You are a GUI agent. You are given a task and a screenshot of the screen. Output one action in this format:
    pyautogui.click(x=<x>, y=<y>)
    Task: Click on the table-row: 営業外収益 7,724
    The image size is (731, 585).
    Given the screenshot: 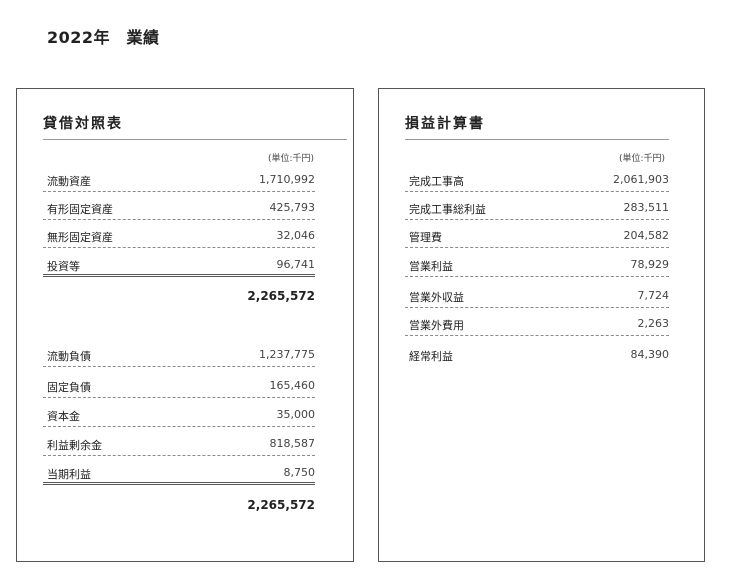 What is the action you would take?
    pyautogui.click(x=537, y=295)
    